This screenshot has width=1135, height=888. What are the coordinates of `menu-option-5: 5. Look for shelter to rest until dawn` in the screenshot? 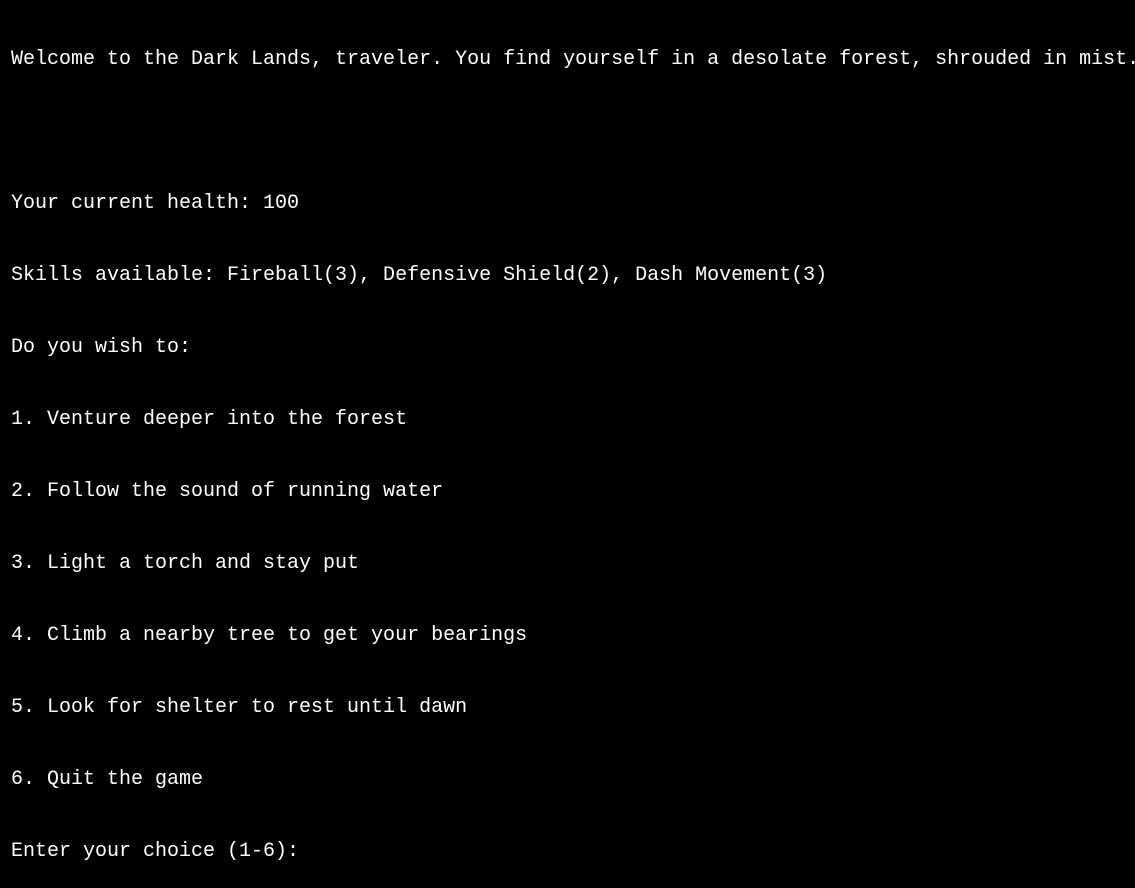 It's located at (239, 707).